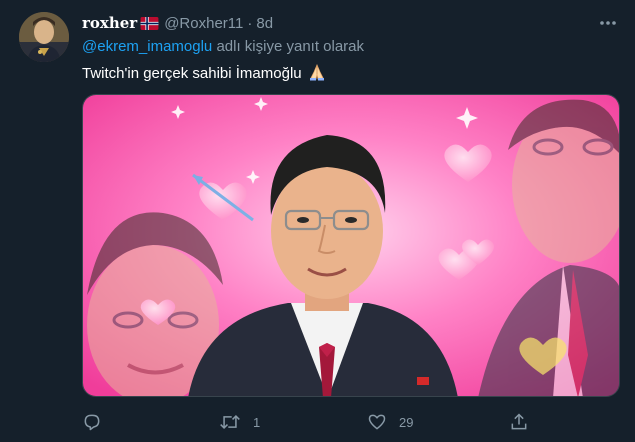 The height and width of the screenshot is (442, 635). I want to click on share-icon, so click(519, 421).